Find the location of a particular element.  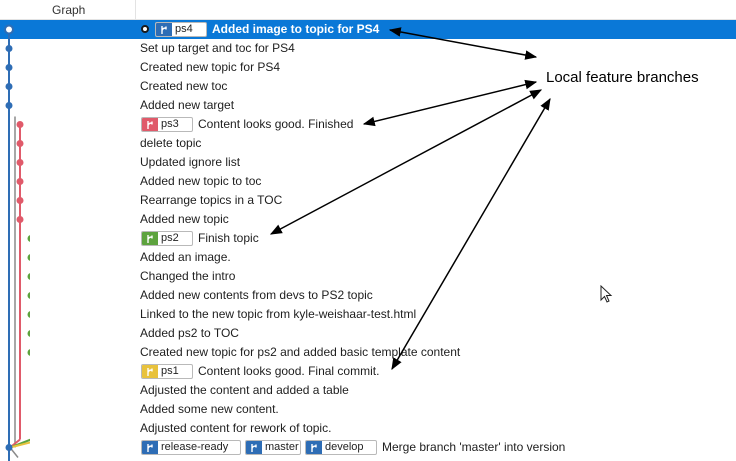

commit-message: Updated ignore list is located at coordinates (190, 162).